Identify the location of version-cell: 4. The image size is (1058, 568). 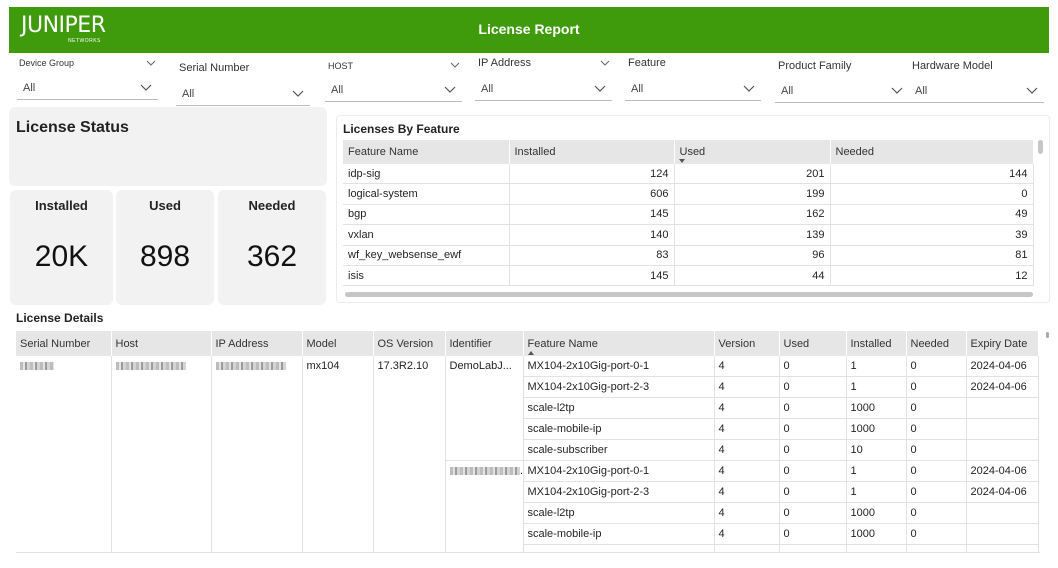
(747, 450).